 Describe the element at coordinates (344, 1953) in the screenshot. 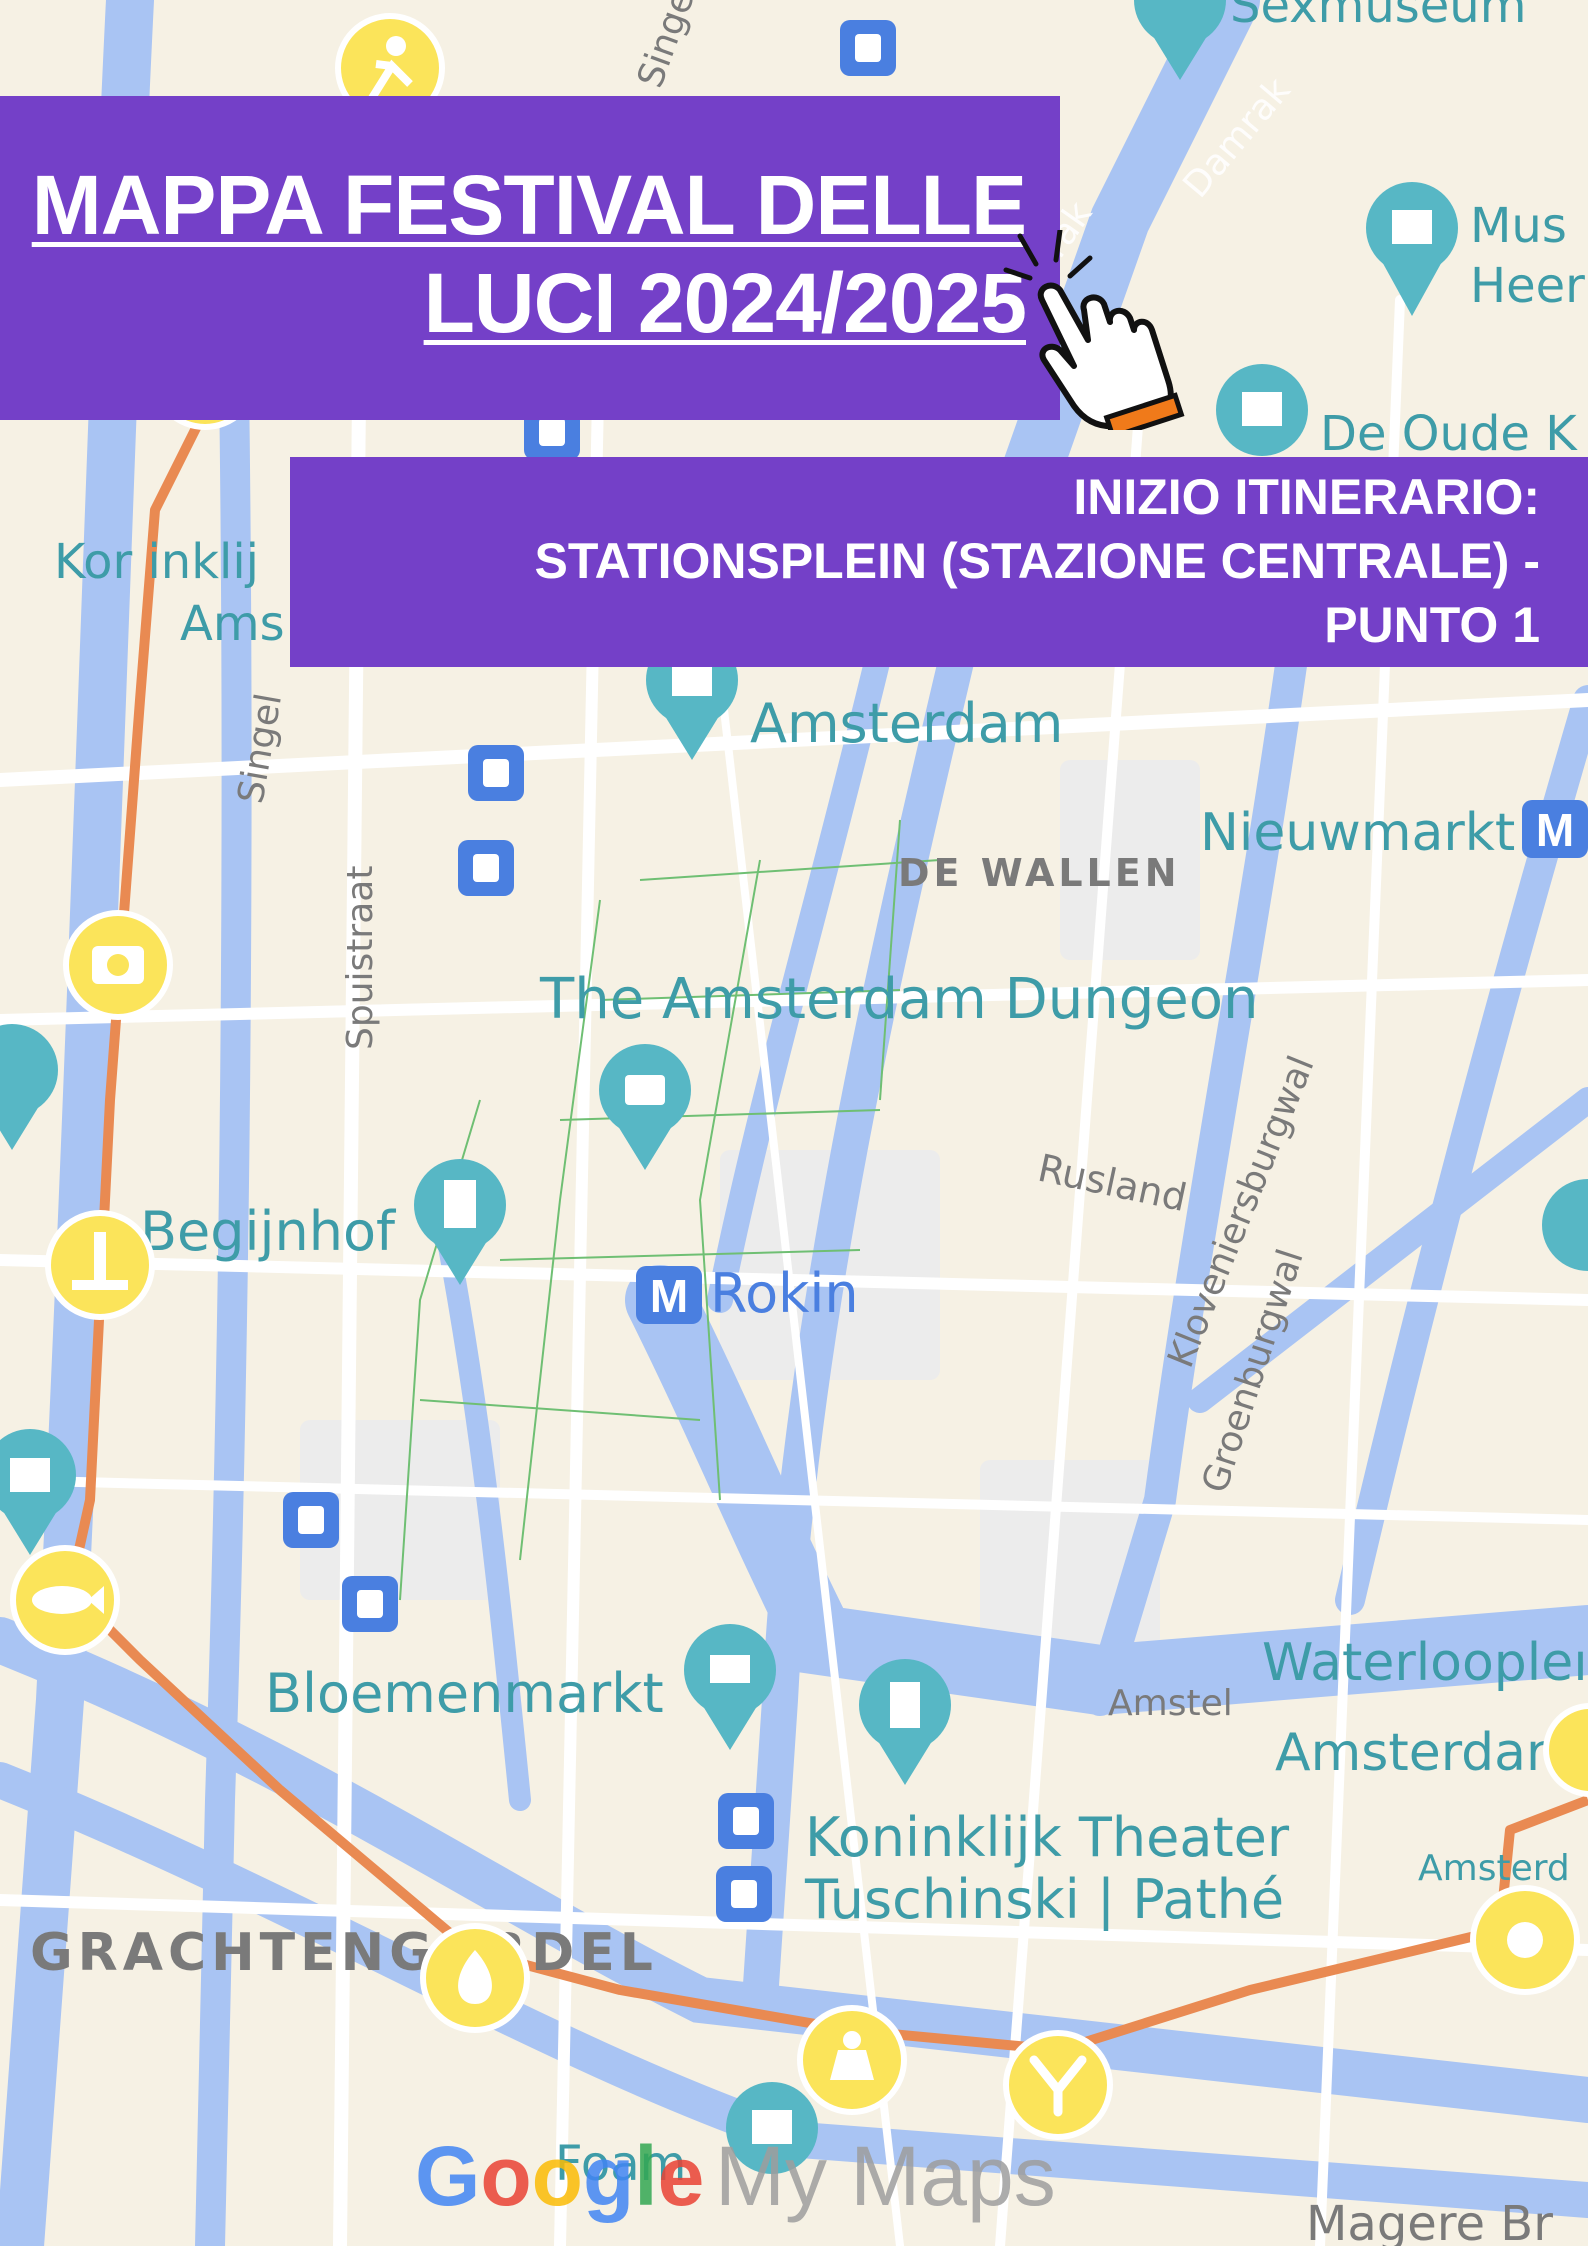

I see `grachtengordel-label: GRACHTENGORDEL` at that location.